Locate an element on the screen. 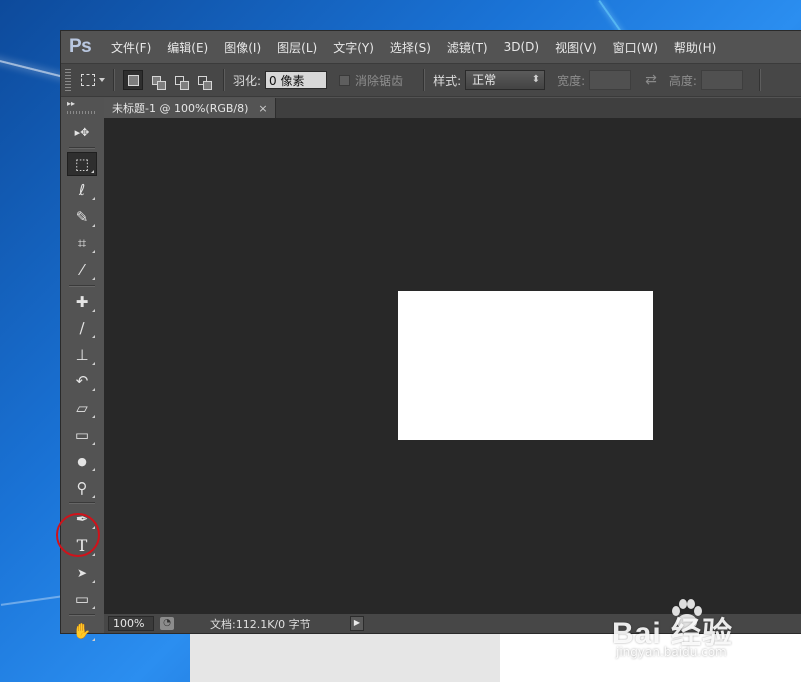  dodge-tool: ⚲ is located at coordinates (82, 488).